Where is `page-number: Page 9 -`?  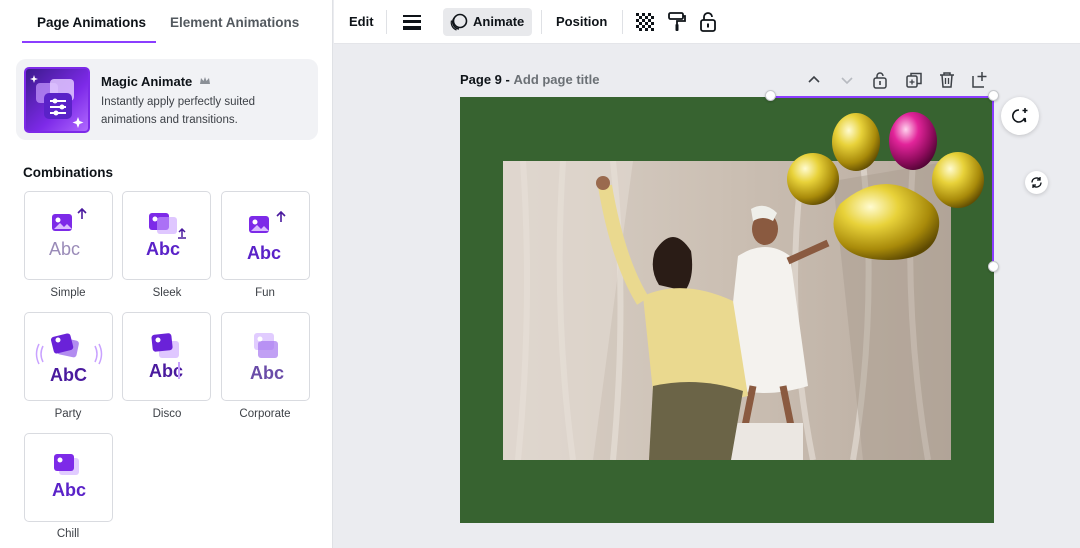
page-number: Page 9 - is located at coordinates (485, 79).